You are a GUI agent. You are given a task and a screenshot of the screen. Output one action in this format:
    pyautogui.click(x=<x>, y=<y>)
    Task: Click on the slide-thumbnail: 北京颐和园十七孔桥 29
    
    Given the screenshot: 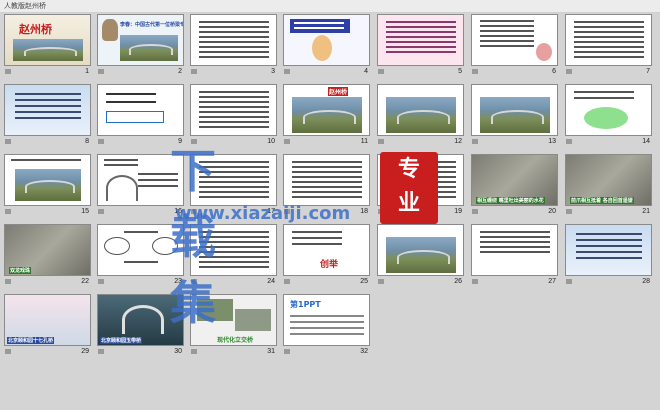 What is the action you would take?
    pyautogui.click(x=47, y=326)
    